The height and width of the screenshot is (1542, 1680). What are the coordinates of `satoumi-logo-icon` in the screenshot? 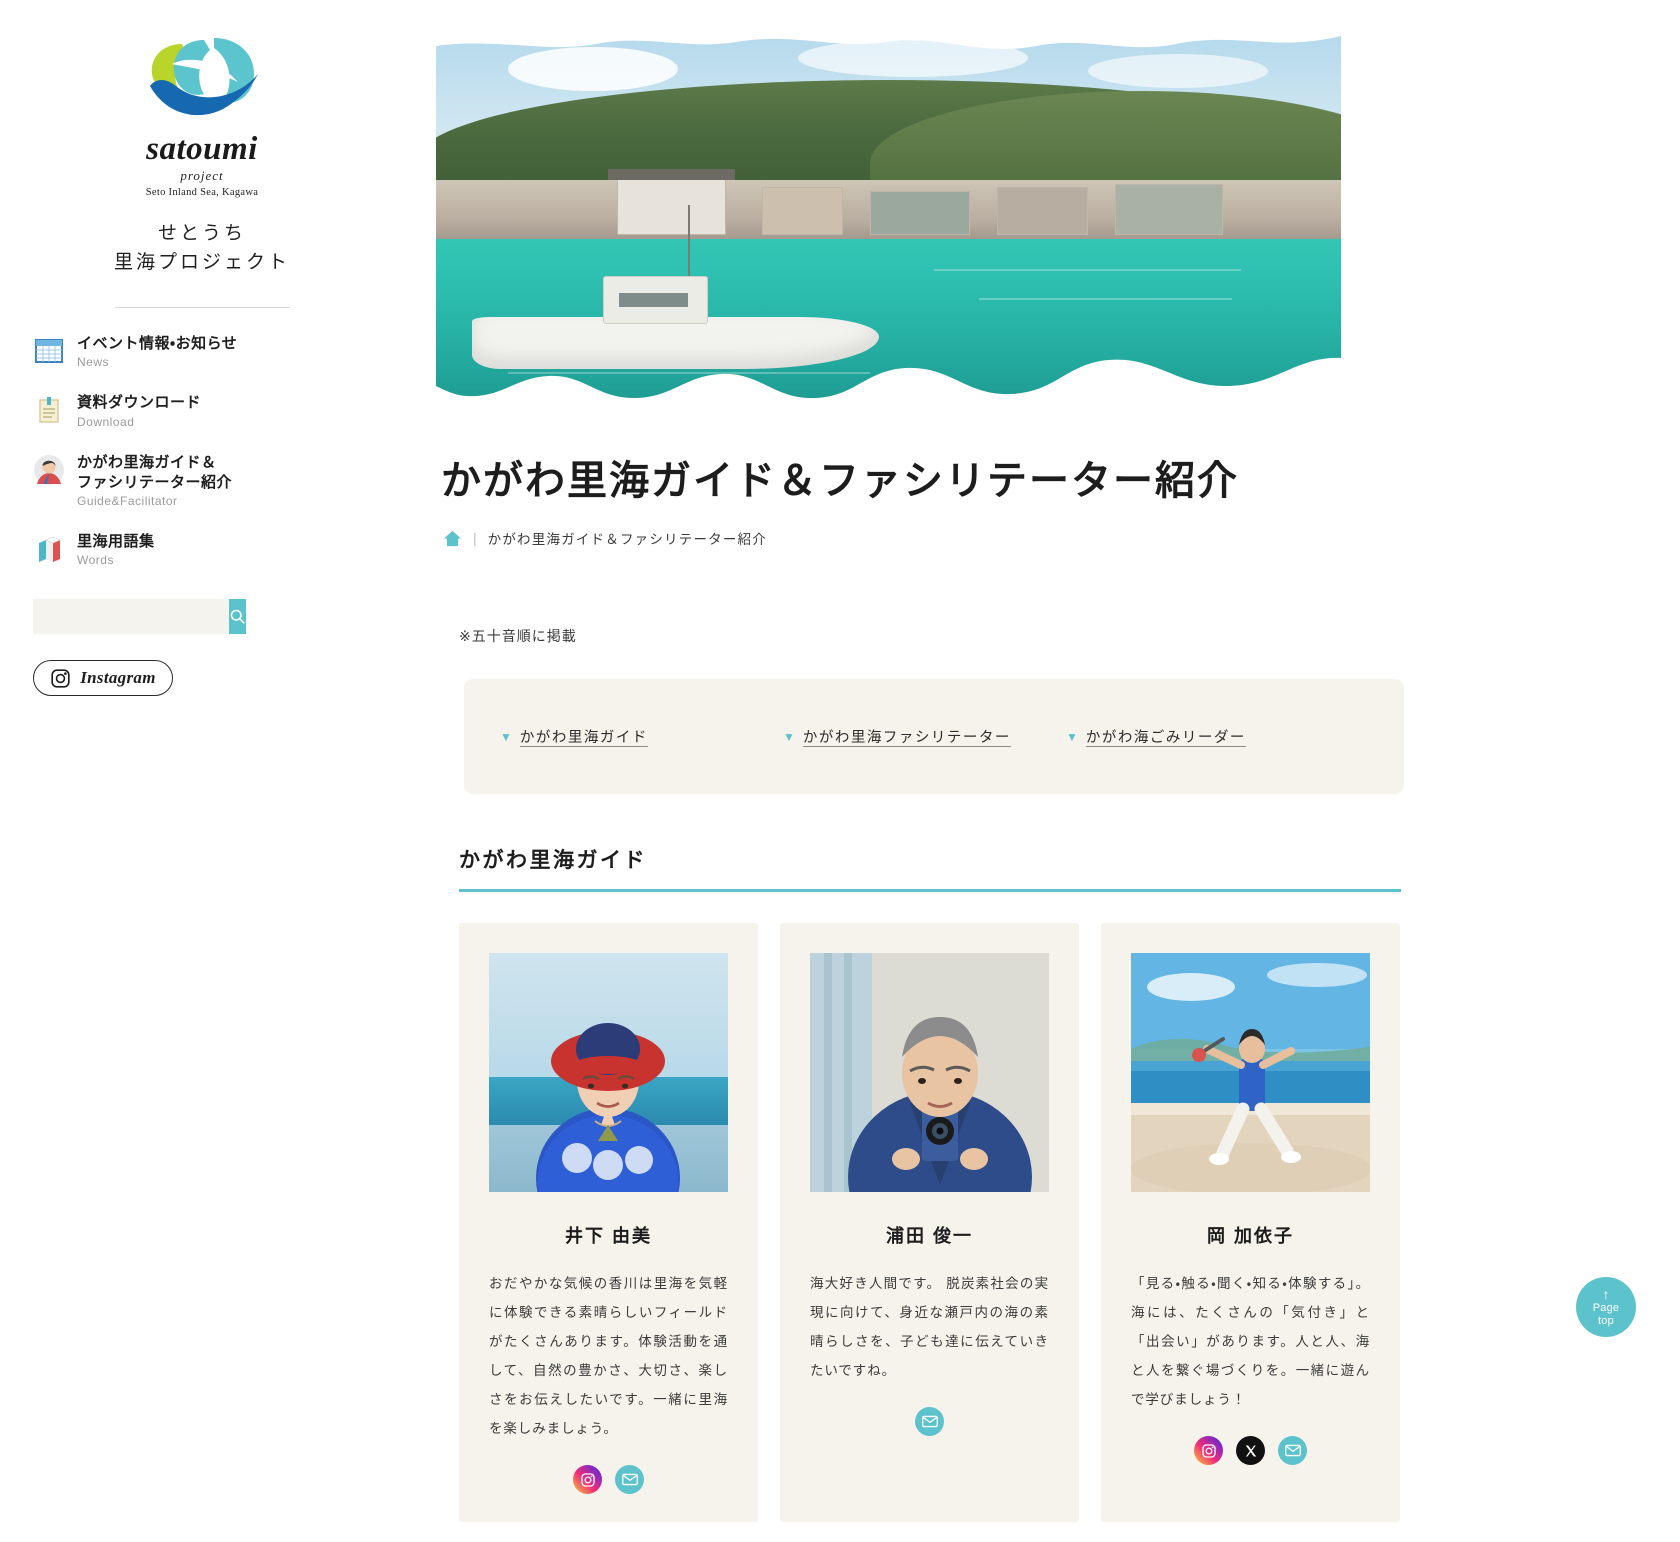 It's located at (204, 77).